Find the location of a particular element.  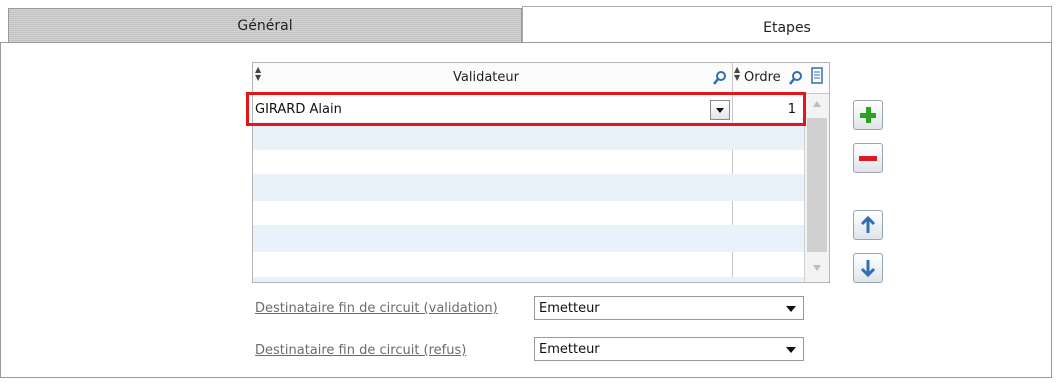

arrow-up-icon is located at coordinates (868, 224).